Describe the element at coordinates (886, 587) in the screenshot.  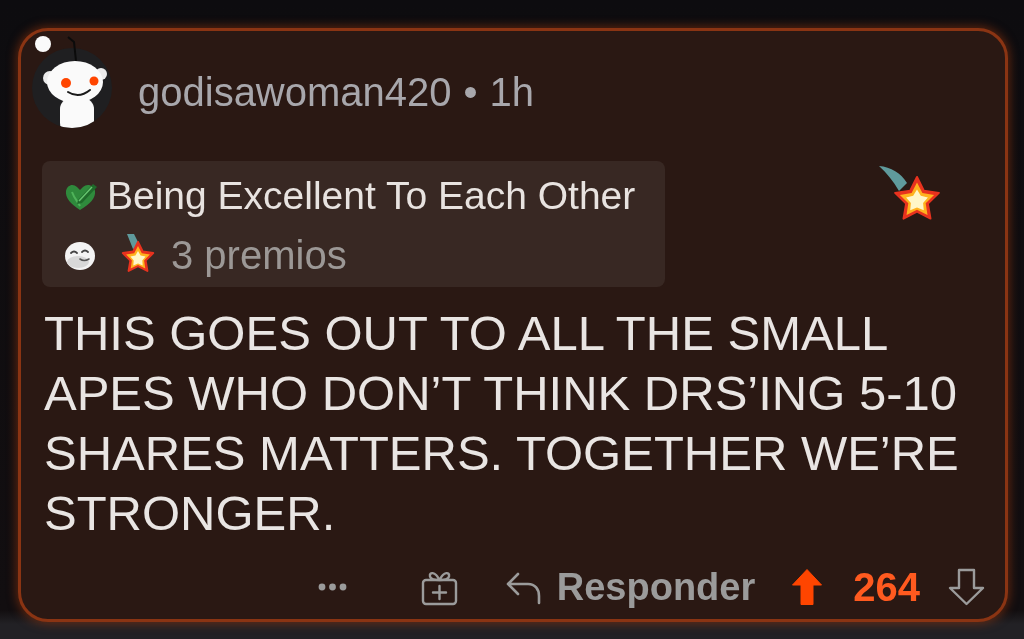
I see `vote-score: 264` at that location.